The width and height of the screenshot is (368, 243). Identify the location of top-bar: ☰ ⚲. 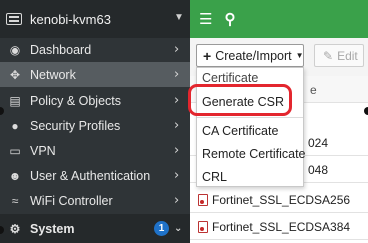
(279, 19).